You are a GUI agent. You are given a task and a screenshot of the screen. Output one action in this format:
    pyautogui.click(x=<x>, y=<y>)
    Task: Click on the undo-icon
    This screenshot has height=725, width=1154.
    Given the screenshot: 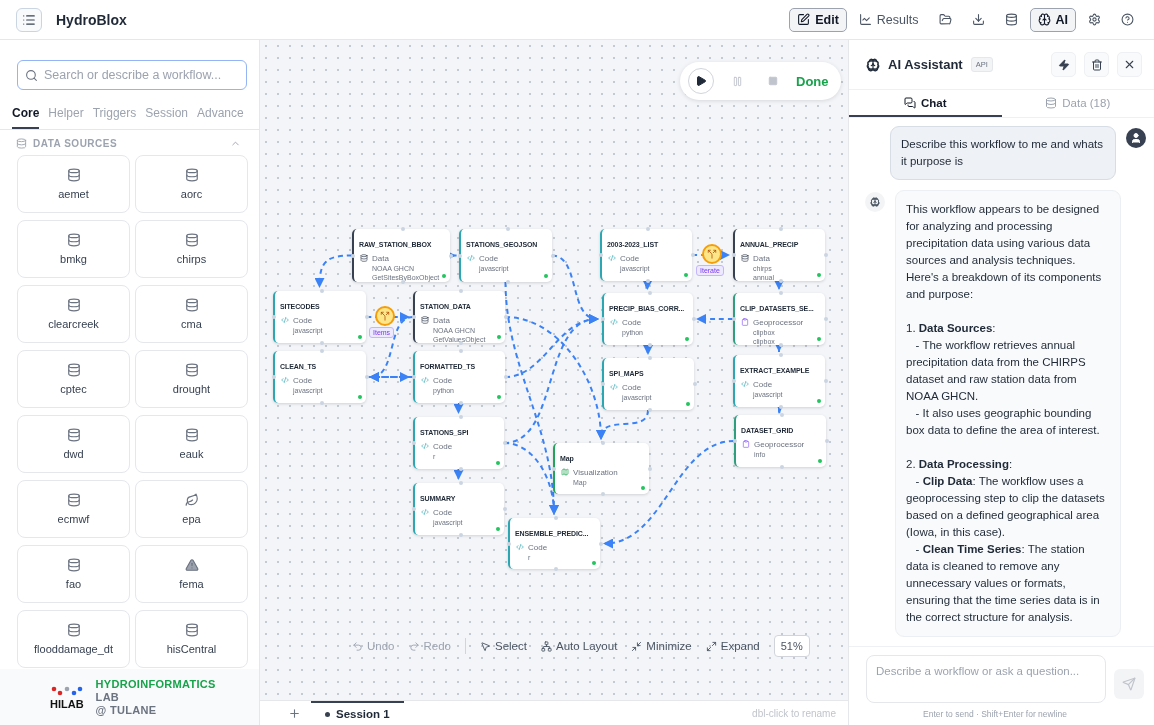 What is the action you would take?
    pyautogui.click(x=357, y=646)
    